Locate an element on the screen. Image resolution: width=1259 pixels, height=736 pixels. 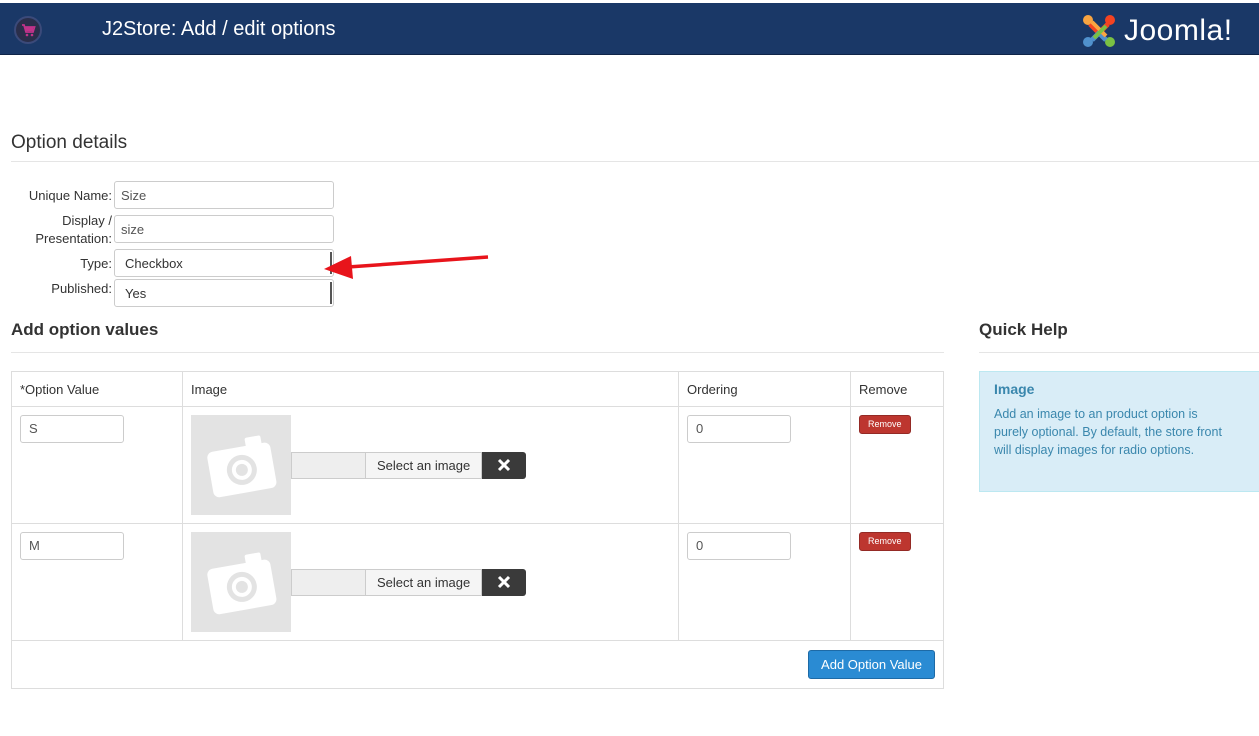
column-header-remove: Remove is located at coordinates (897, 389).